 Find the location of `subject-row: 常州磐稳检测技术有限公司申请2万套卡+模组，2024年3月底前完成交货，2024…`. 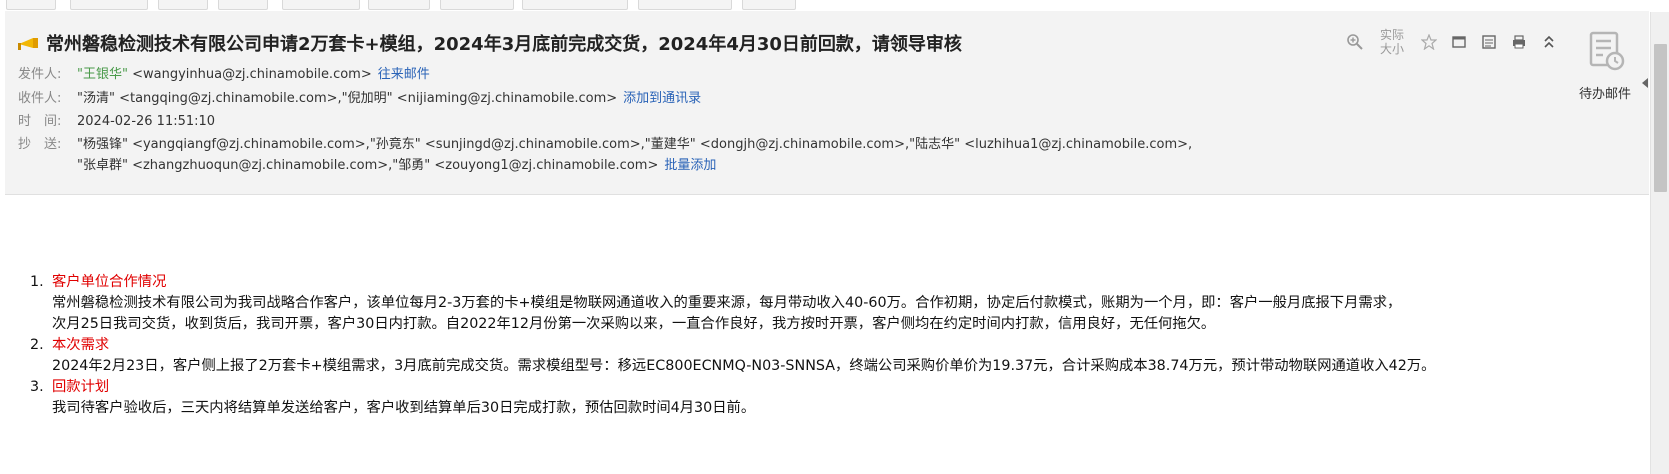

subject-row: 常州磐稳检测技术有限公司申请2万套卡+模组，2024年3月底前完成交货，2024… is located at coordinates (490, 43).